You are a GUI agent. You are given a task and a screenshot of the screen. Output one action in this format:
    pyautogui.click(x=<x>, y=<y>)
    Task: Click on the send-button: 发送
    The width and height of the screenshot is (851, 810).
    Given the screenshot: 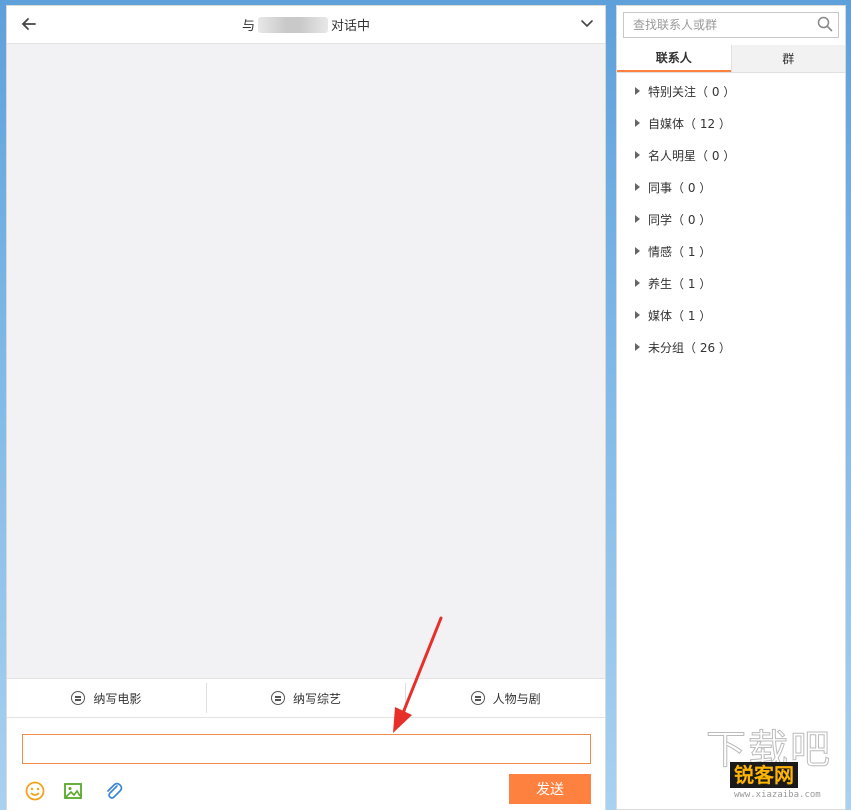 What is the action you would take?
    pyautogui.click(x=550, y=789)
    